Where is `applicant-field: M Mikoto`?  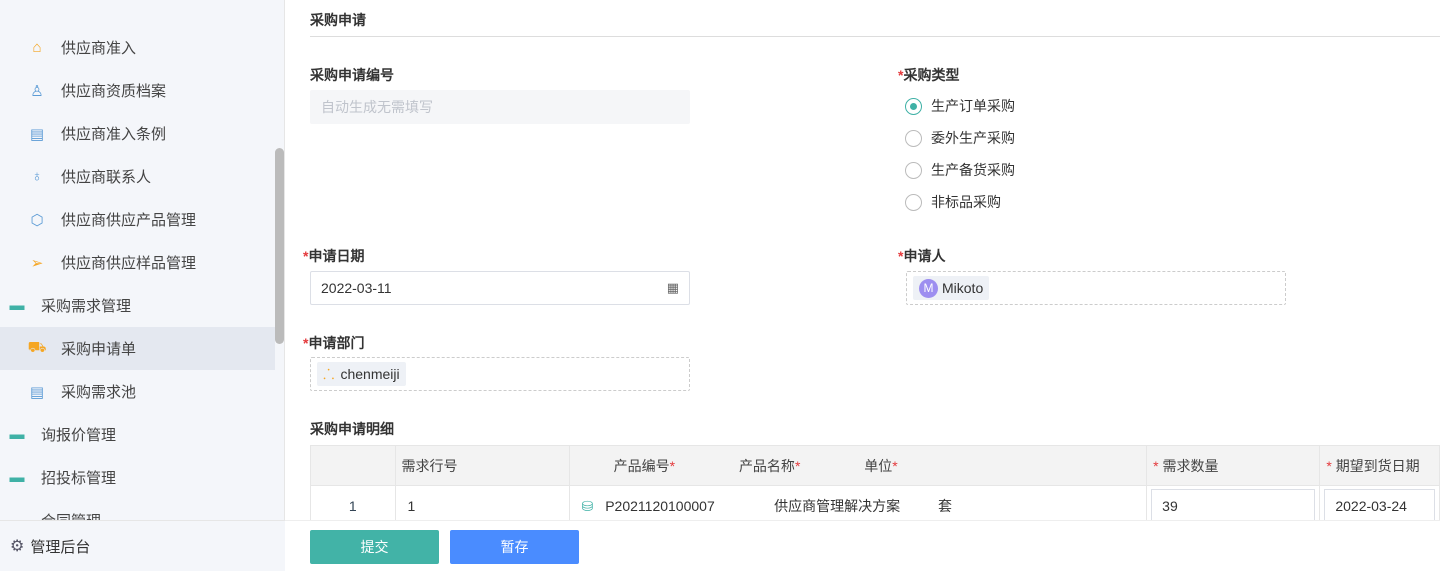
applicant-field: M Mikoto is located at coordinates (1096, 288).